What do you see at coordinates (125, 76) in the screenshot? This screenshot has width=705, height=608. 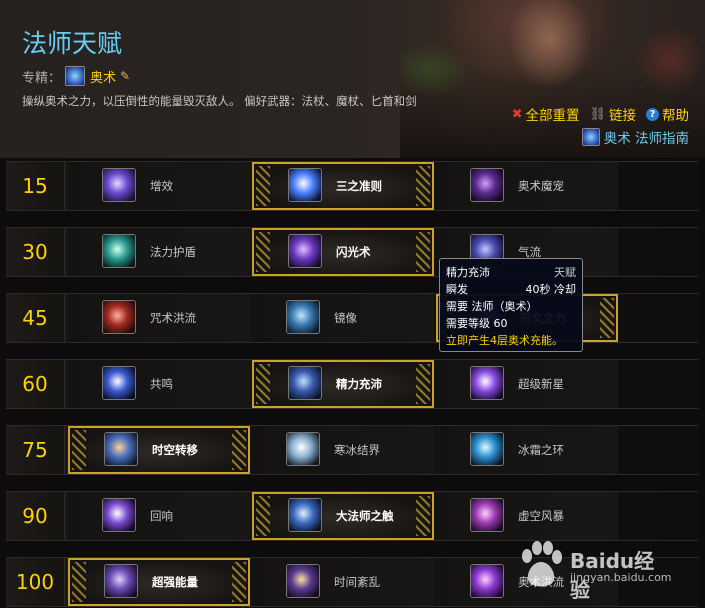 I see `edit-quill-icon: ✎` at bounding box center [125, 76].